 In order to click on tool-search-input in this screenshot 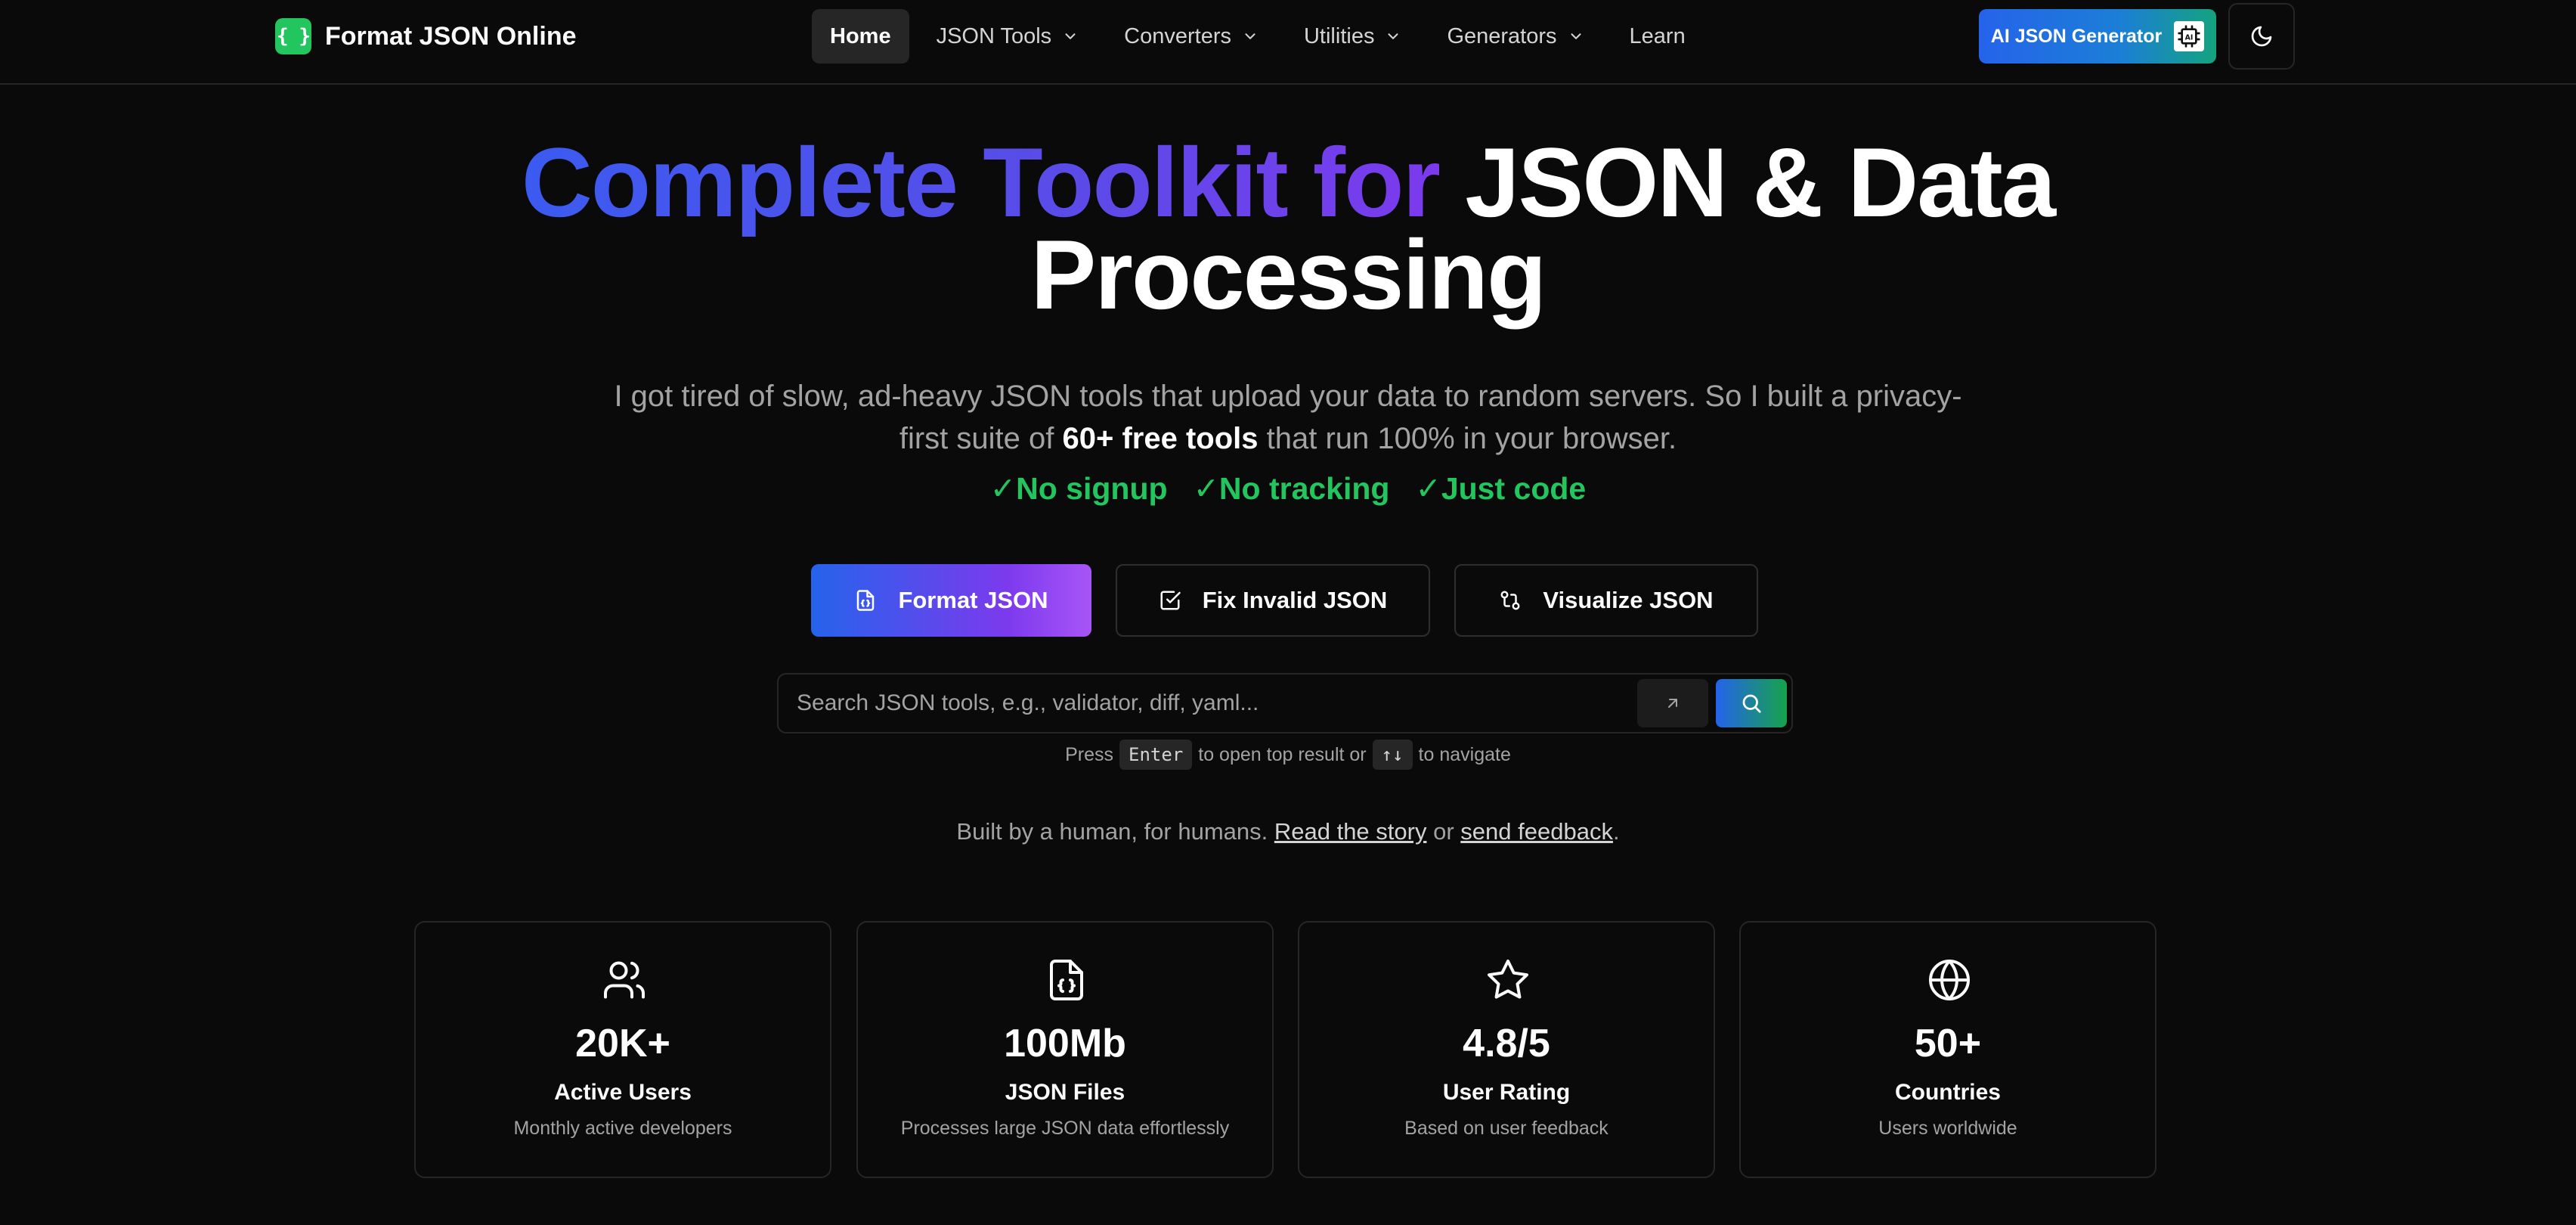, I will do `click(1220, 703)`.